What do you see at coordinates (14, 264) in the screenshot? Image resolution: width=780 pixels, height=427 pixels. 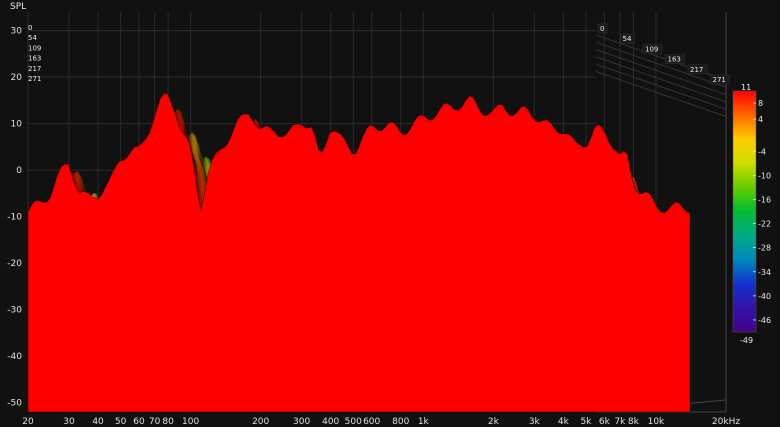 I see `y-tick-label: -20` at bounding box center [14, 264].